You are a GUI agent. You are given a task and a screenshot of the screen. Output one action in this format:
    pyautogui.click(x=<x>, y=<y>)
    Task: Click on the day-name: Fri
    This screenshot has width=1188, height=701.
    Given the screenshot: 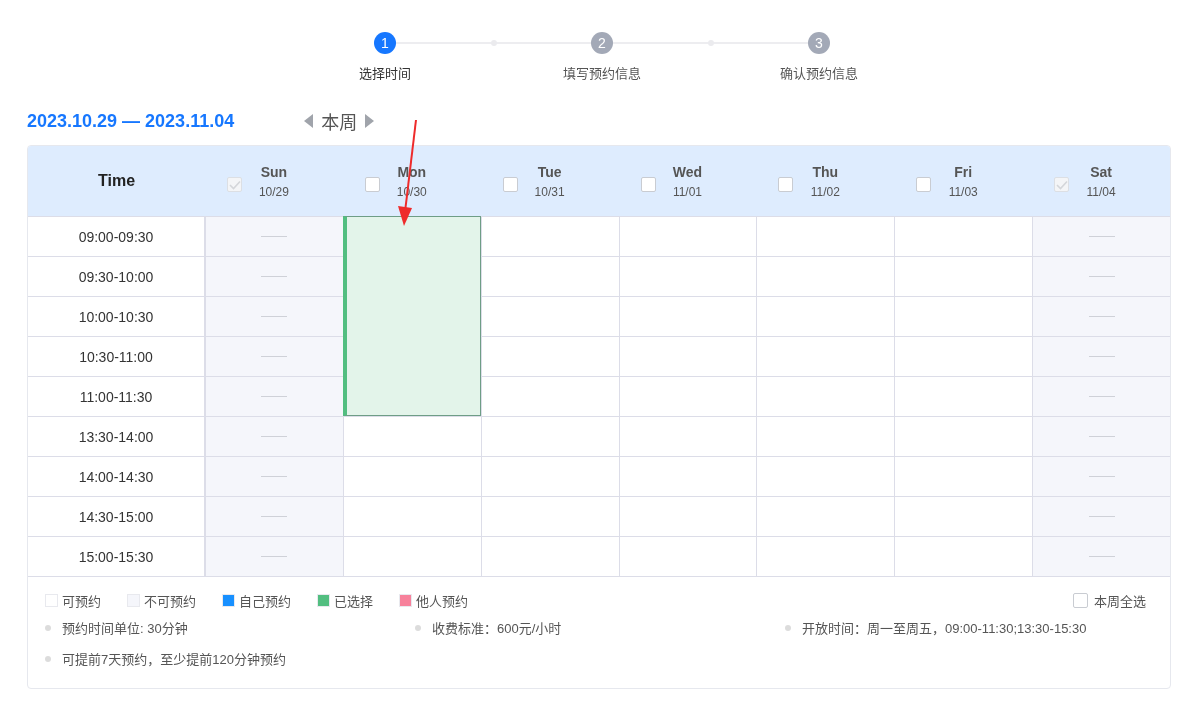 What is the action you would take?
    pyautogui.click(x=963, y=171)
    